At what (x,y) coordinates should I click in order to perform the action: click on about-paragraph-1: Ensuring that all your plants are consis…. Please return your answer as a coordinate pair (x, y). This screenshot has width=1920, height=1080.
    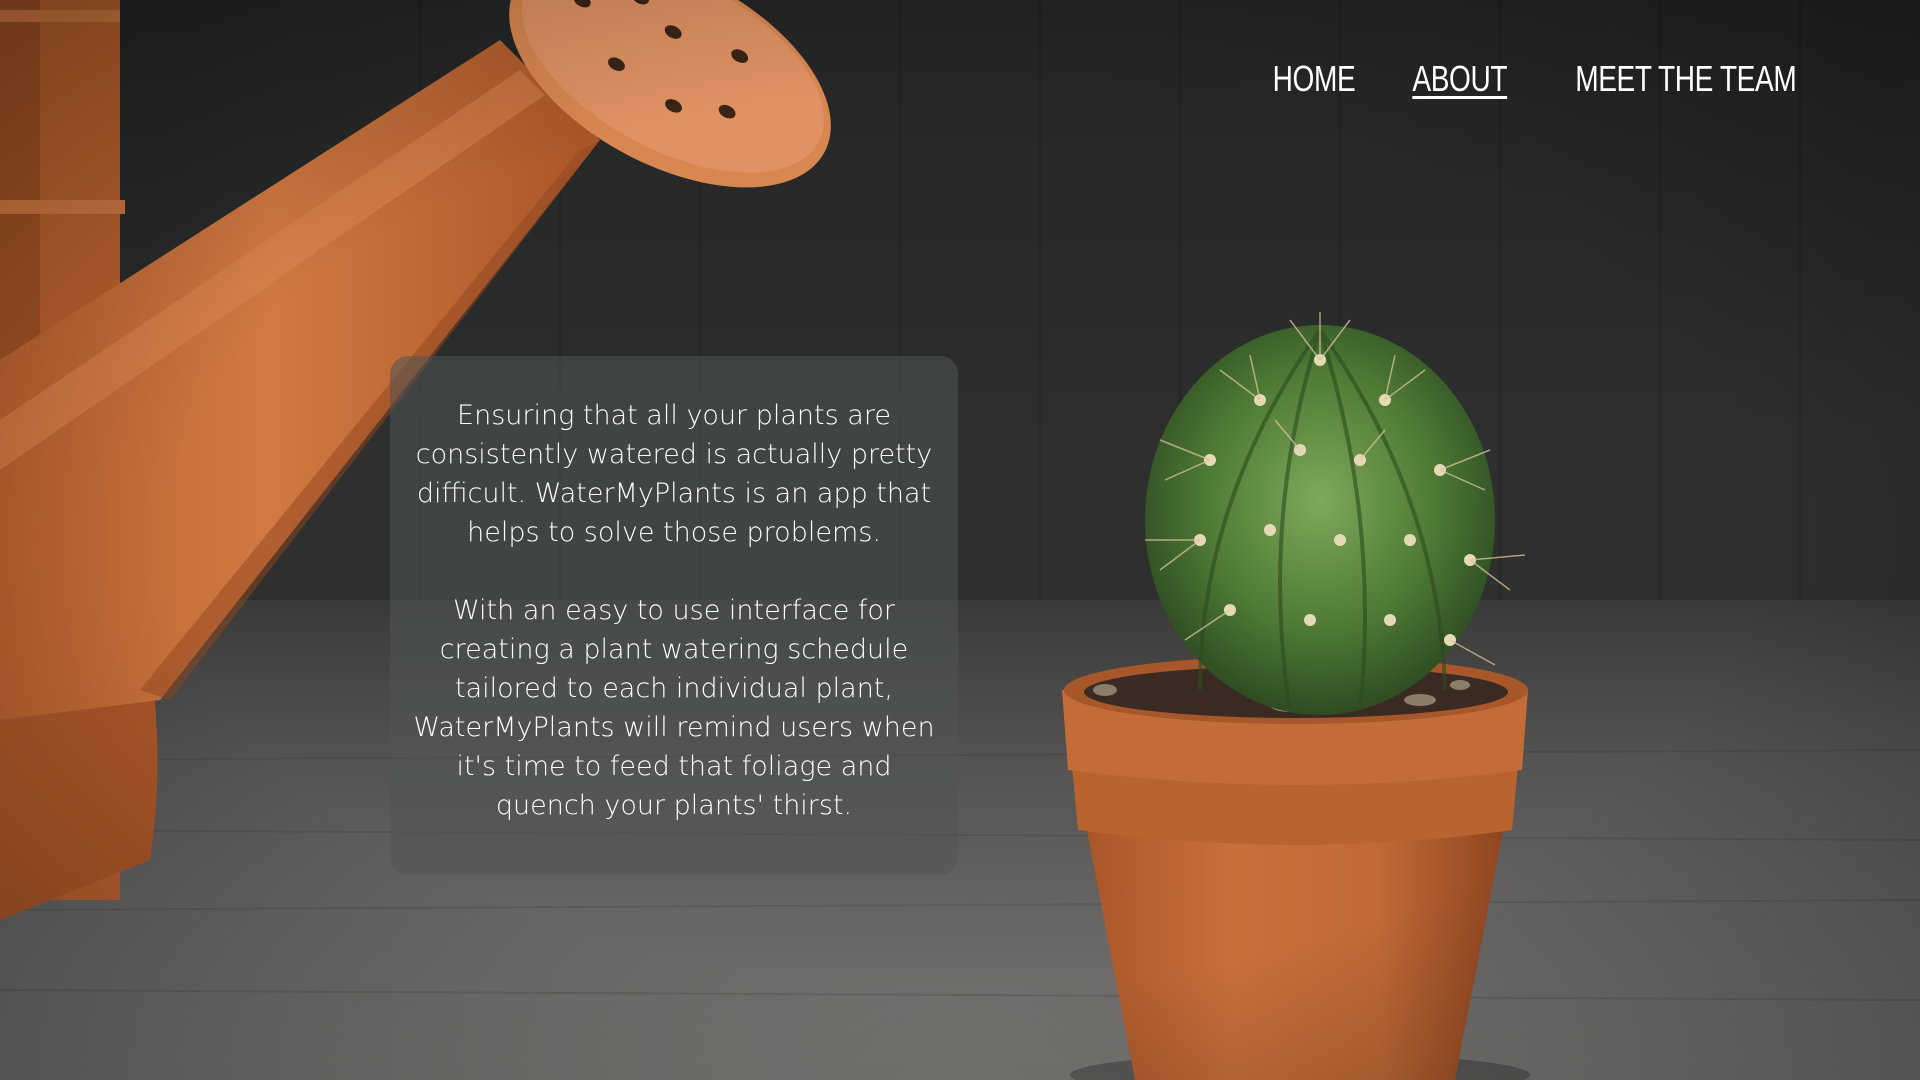
    Looking at the image, I should click on (674, 474).